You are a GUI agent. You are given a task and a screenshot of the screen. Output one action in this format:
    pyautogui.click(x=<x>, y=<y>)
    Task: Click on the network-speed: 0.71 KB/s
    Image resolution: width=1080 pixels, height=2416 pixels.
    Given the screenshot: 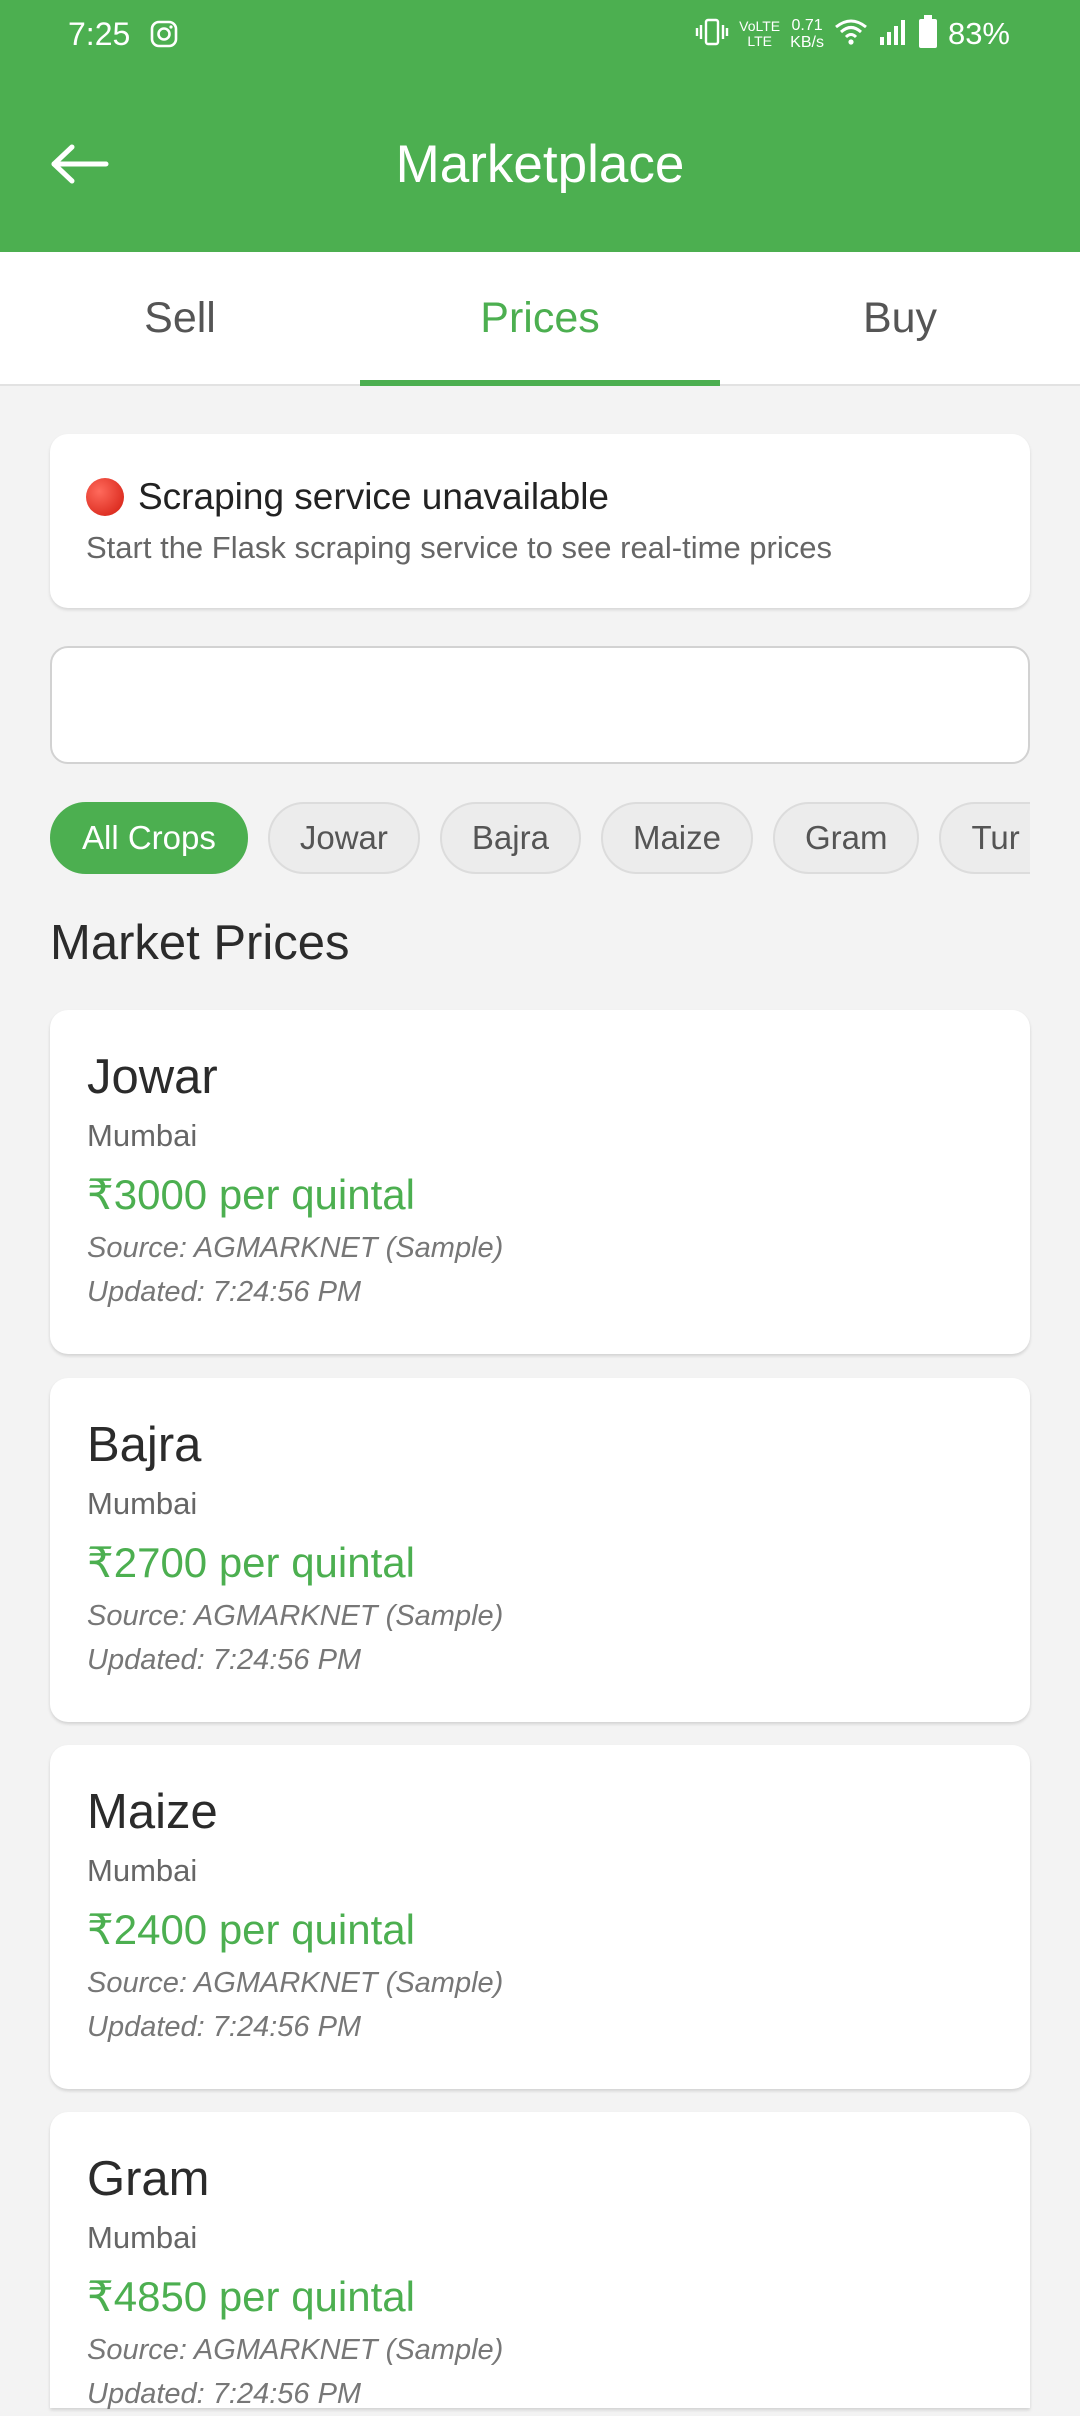 What is the action you would take?
    pyautogui.click(x=807, y=34)
    